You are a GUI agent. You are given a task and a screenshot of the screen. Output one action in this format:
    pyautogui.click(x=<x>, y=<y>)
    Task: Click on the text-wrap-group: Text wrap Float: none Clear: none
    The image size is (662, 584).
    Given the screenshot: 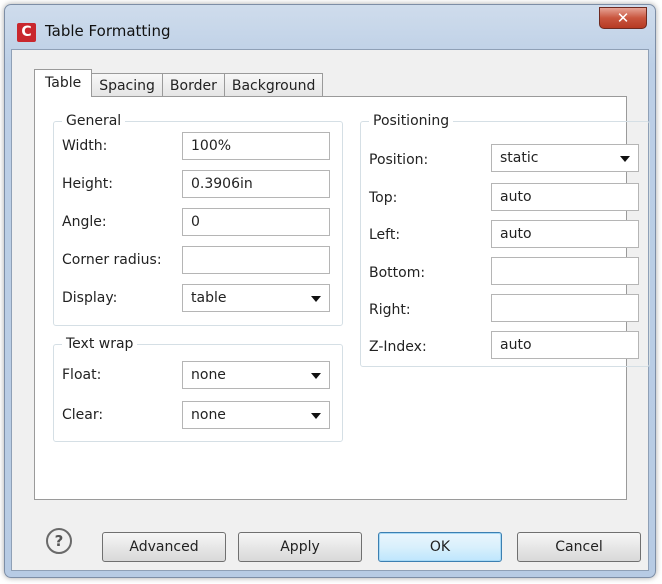 What is the action you would take?
    pyautogui.click(x=198, y=388)
    